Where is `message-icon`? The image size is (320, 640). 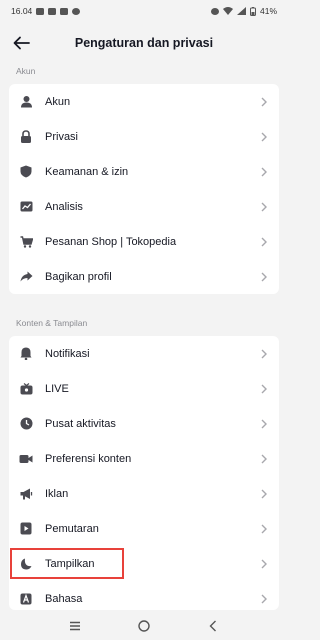 message-icon is located at coordinates (64, 11).